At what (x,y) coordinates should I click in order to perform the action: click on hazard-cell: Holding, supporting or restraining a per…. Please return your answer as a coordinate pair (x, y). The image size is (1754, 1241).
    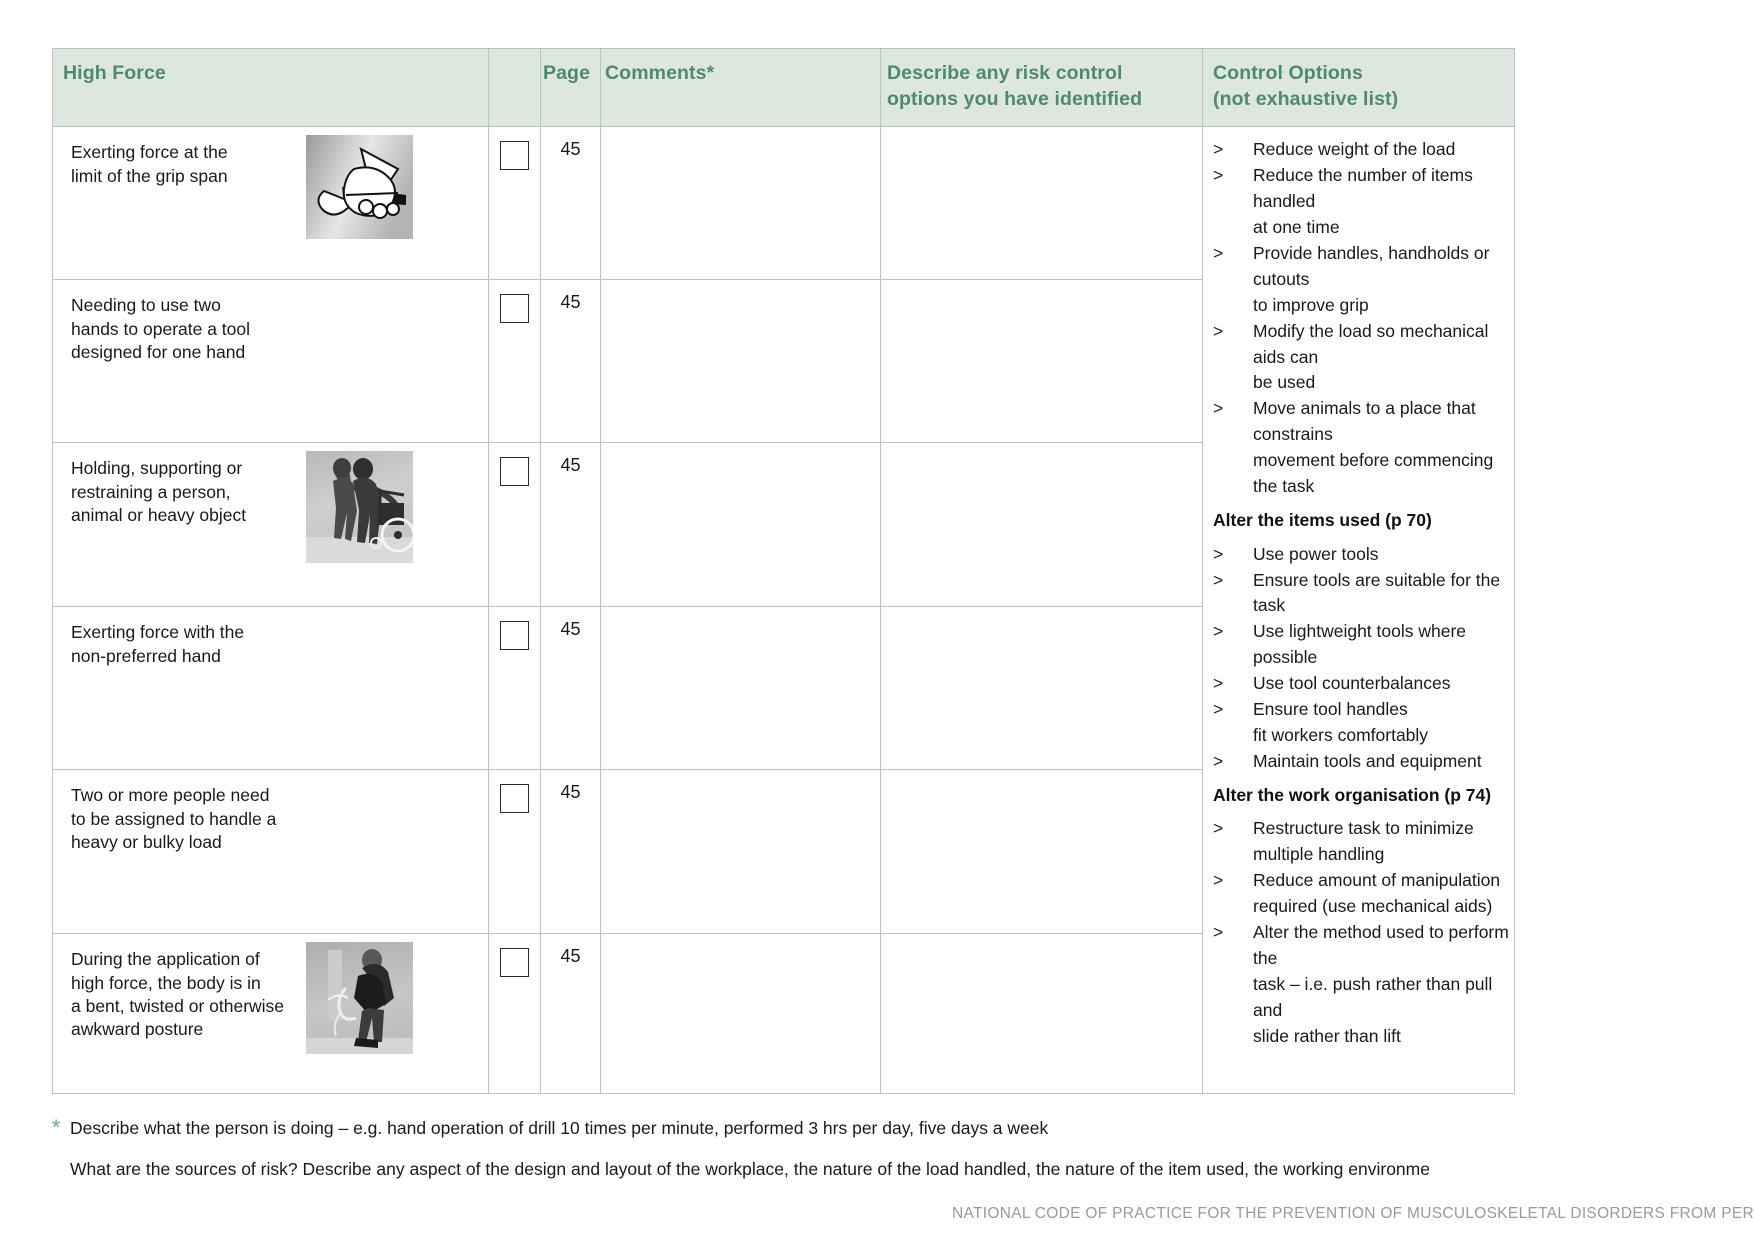
    Looking at the image, I should click on (270, 524).